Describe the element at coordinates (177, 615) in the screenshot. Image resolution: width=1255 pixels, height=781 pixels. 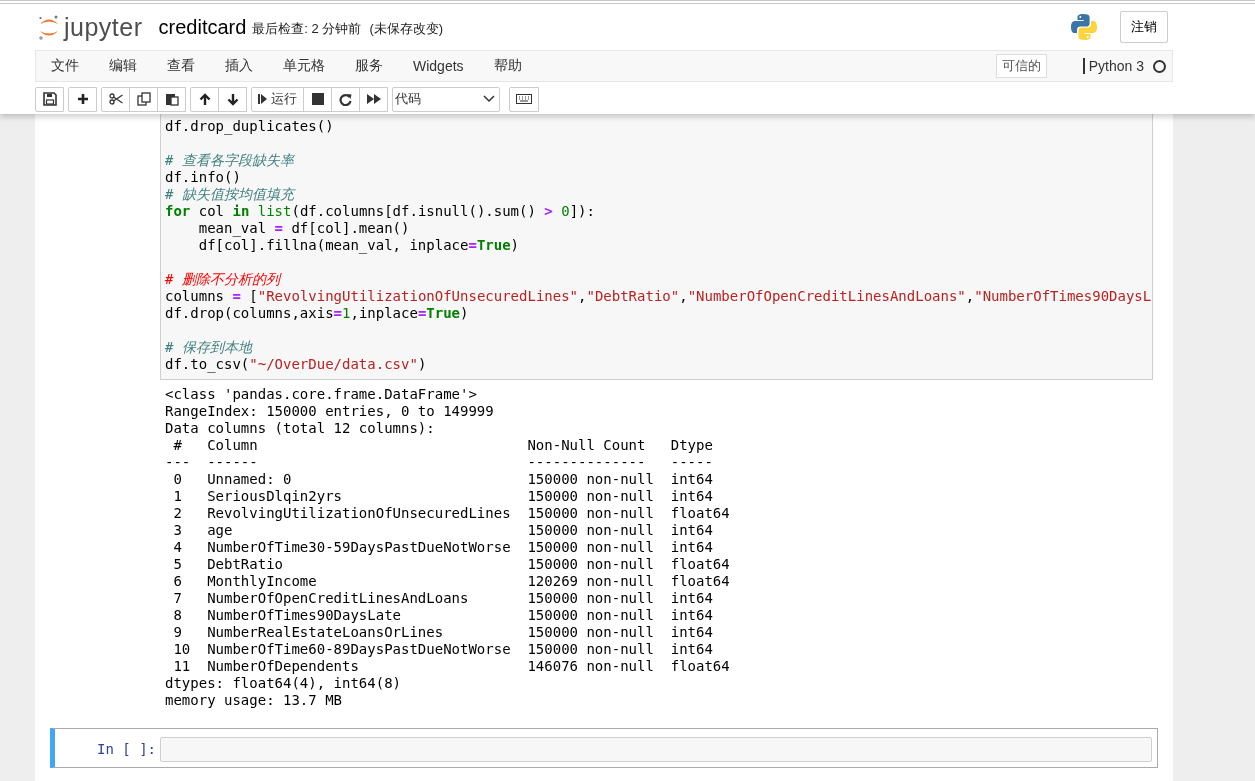
I see `output-cell: 8` at that location.